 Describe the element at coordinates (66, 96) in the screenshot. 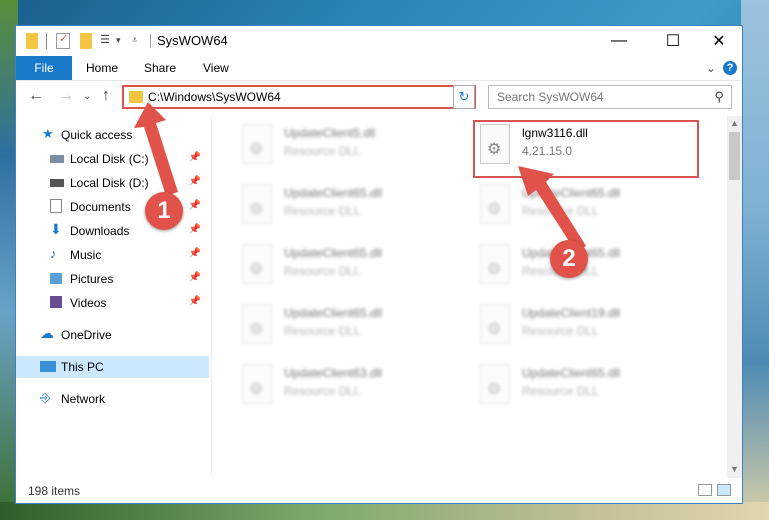

I see `forward-button: →` at that location.